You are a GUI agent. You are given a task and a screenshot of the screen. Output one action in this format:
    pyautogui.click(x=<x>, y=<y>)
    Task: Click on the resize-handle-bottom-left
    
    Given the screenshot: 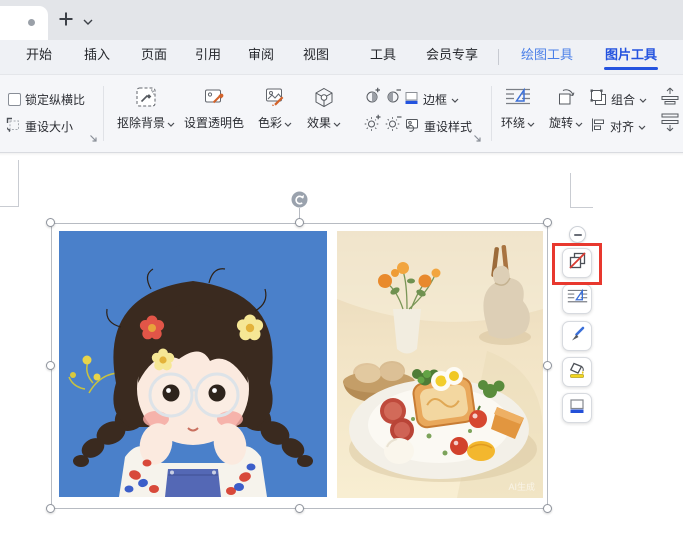 What is the action you would take?
    pyautogui.click(x=50, y=508)
    